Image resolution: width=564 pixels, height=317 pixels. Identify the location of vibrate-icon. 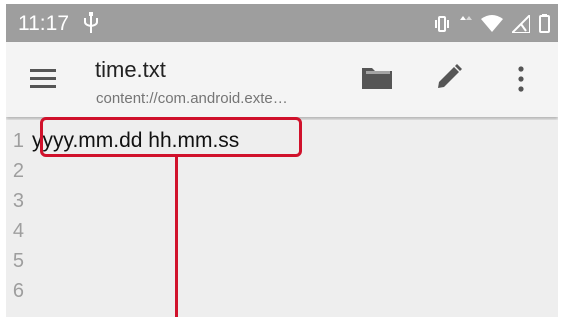
(442, 23).